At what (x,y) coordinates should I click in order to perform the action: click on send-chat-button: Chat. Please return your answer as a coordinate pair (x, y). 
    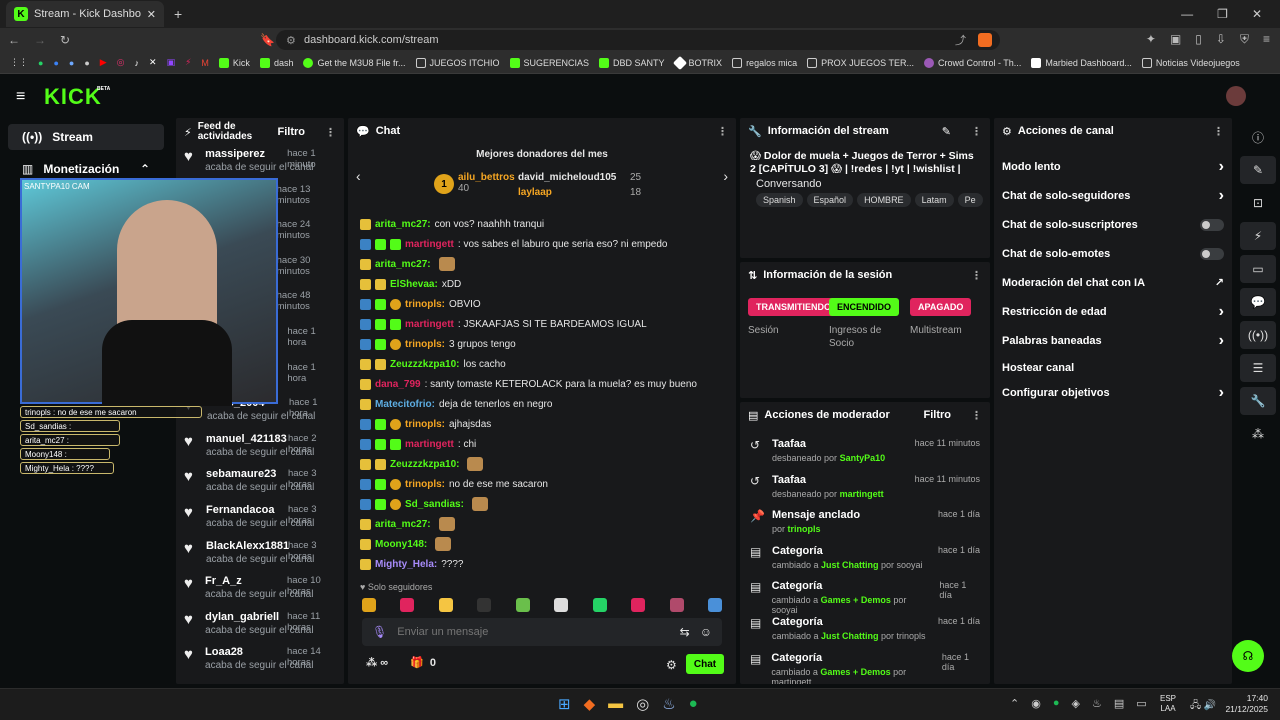
    Looking at the image, I should click on (705, 664).